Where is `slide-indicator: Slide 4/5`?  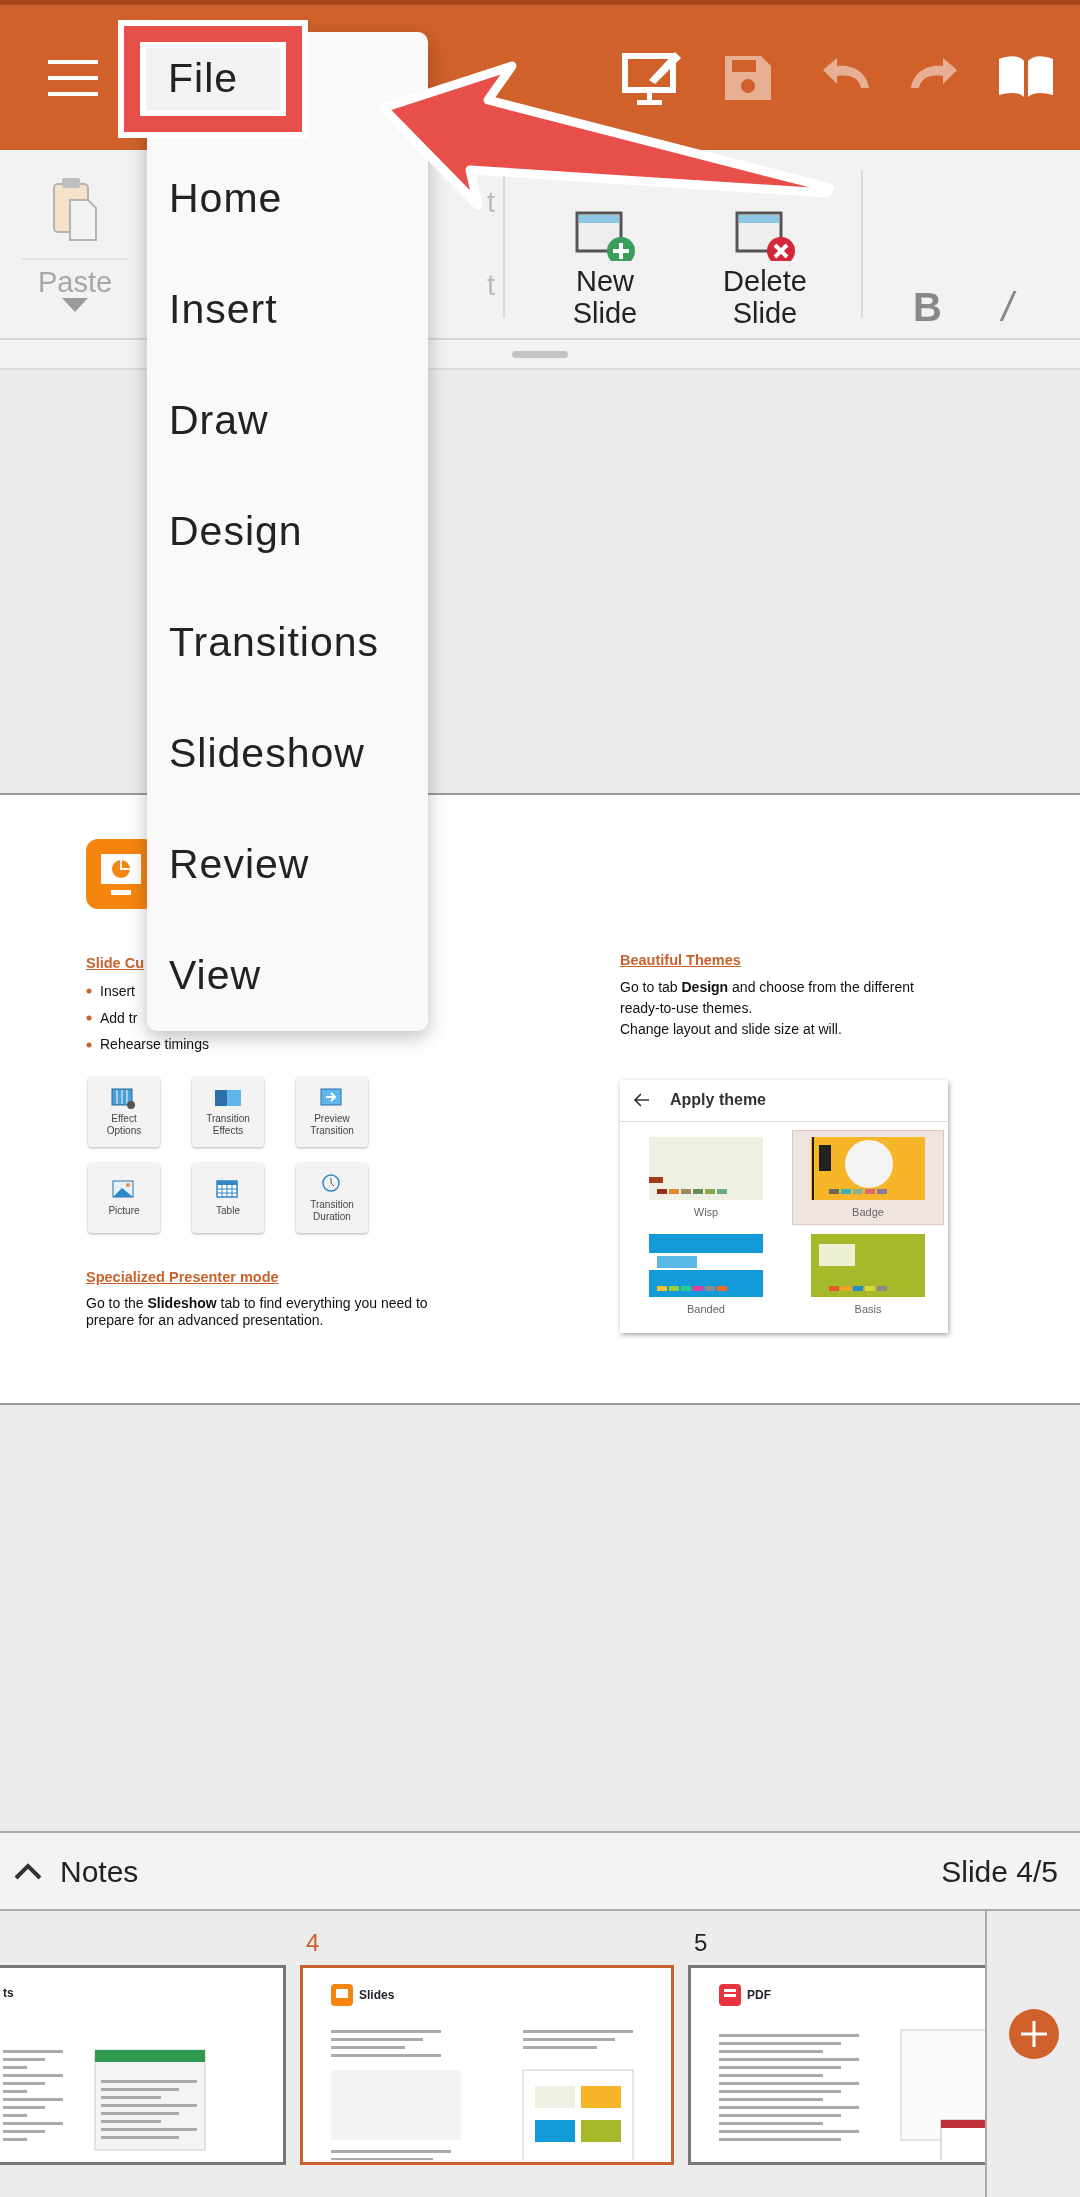 slide-indicator: Slide 4/5 is located at coordinates (999, 1871).